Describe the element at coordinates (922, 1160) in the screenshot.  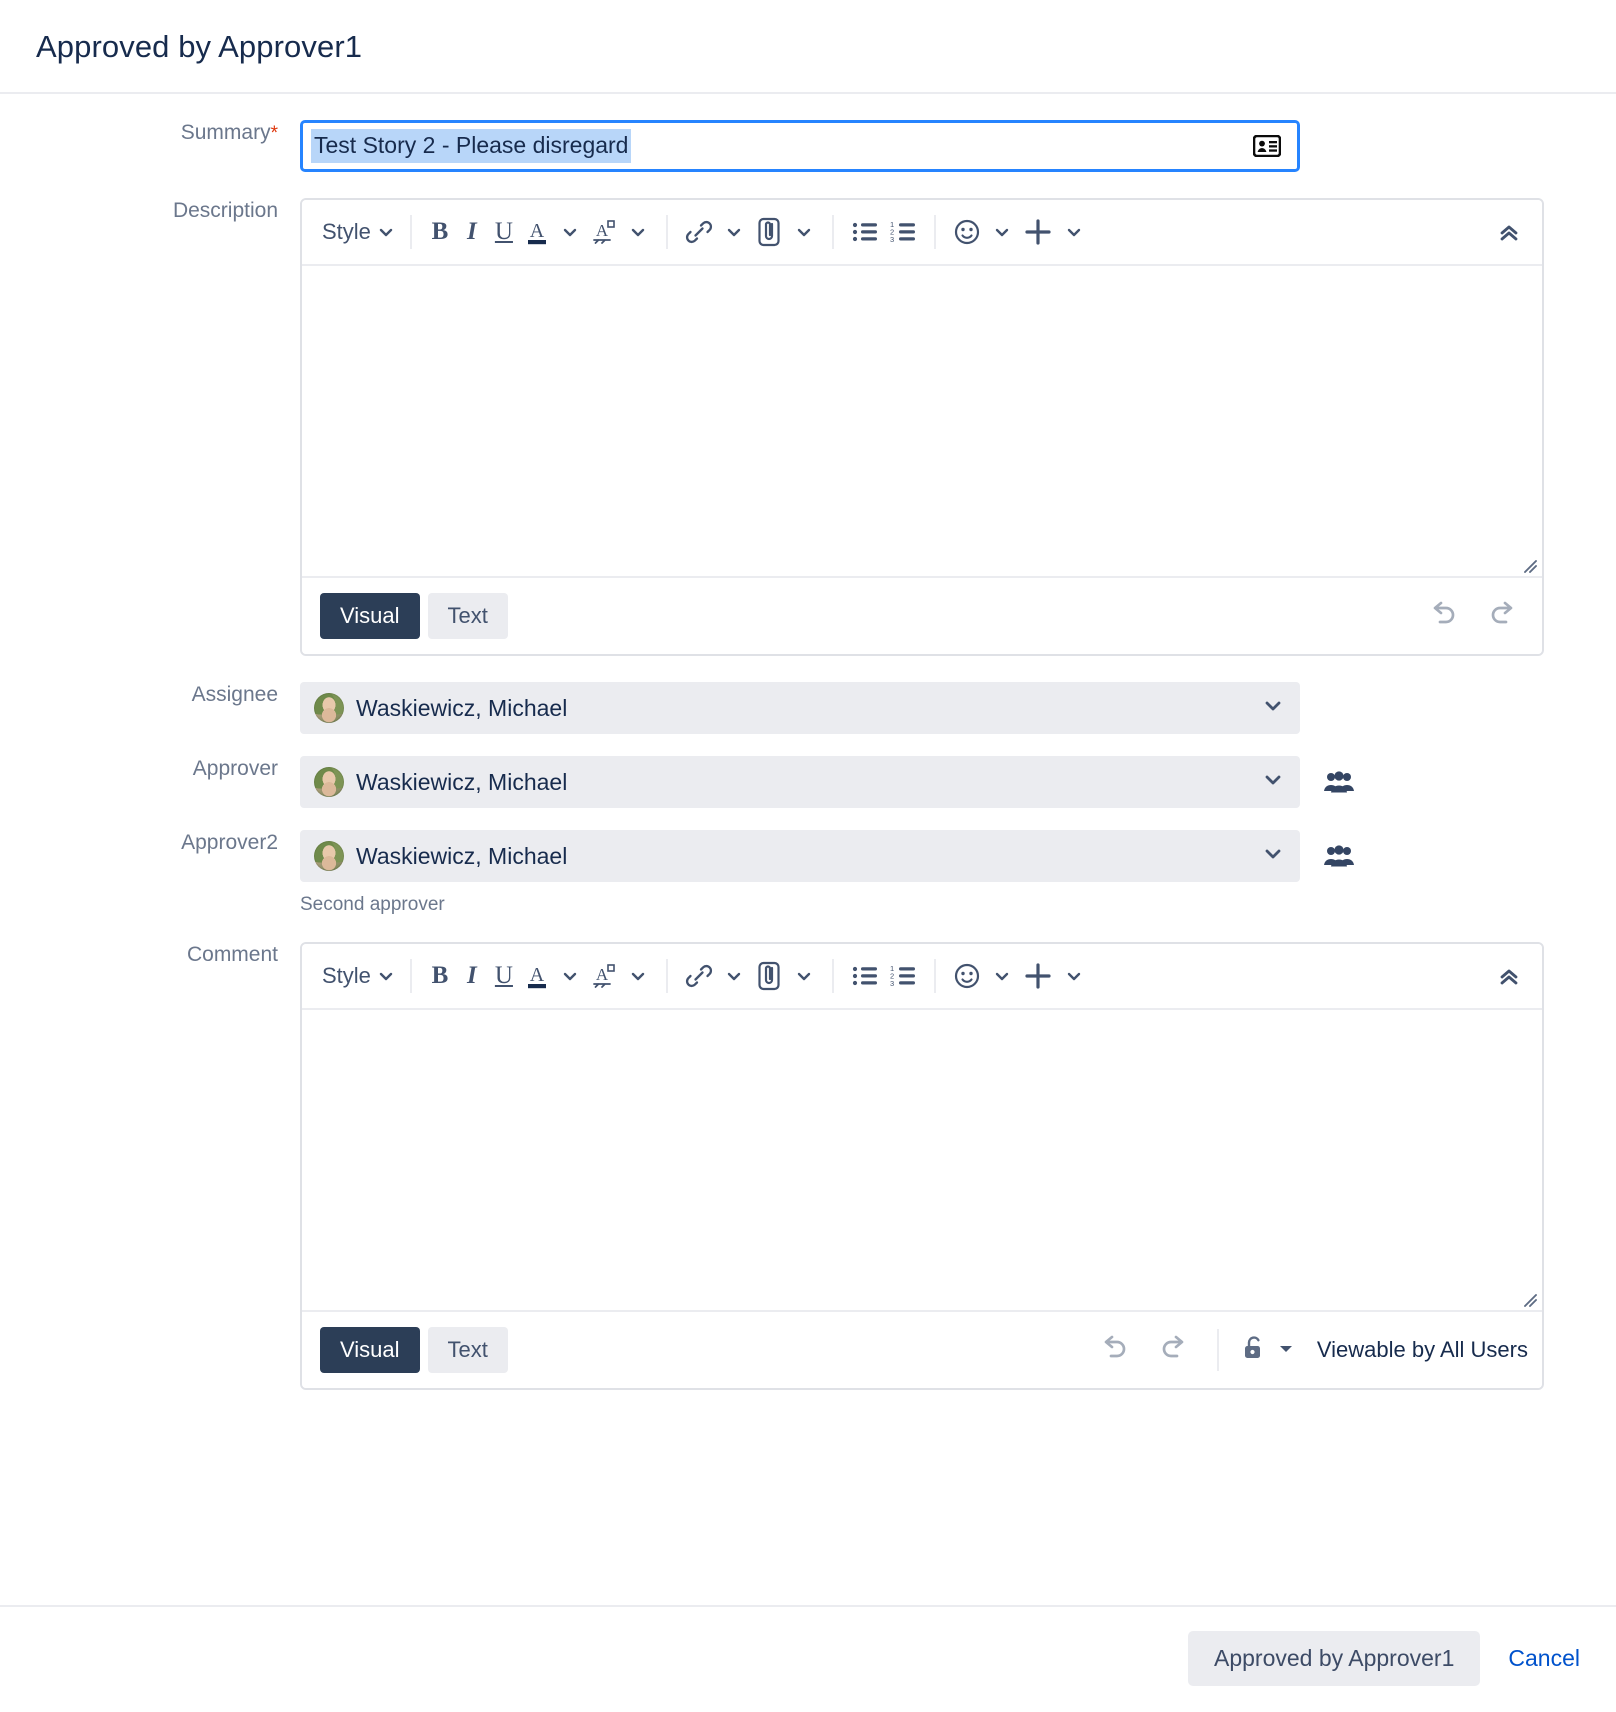
I see `comment-textarea` at that location.